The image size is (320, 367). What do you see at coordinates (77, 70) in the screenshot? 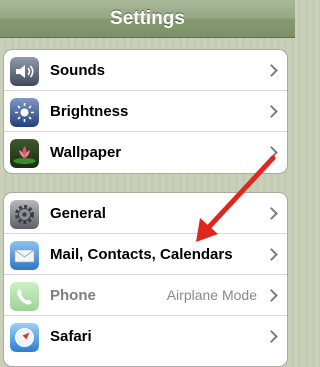
I see `settings-row-label: Sounds` at bounding box center [77, 70].